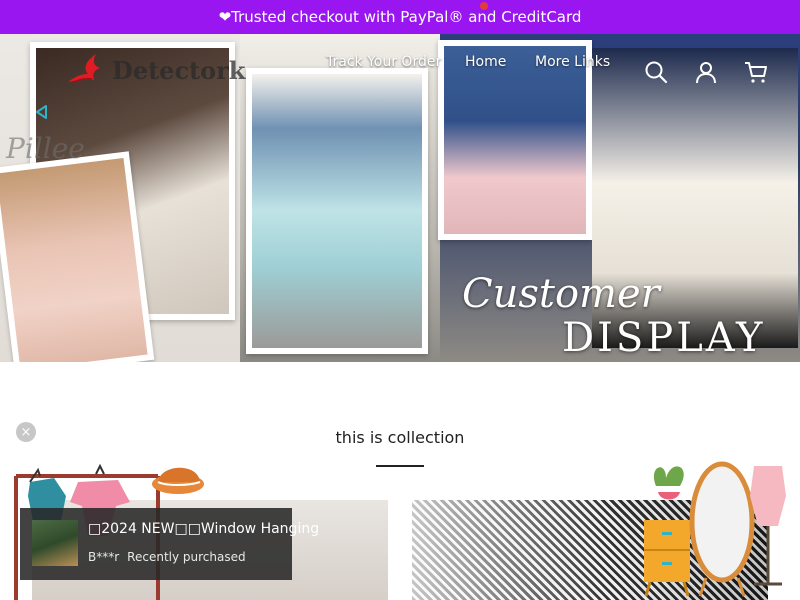 This screenshot has height=600, width=800. What do you see at coordinates (756, 72) in the screenshot?
I see `cart-icon` at bounding box center [756, 72].